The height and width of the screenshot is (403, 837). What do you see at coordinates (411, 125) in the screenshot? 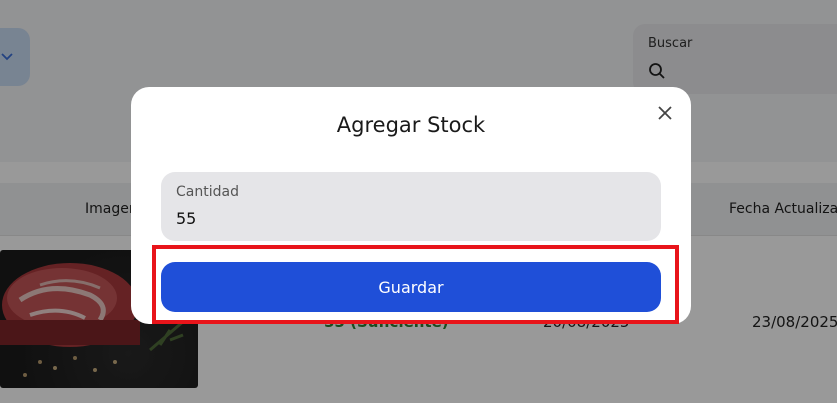
I see `dialog-title: Agregar Stock` at bounding box center [411, 125].